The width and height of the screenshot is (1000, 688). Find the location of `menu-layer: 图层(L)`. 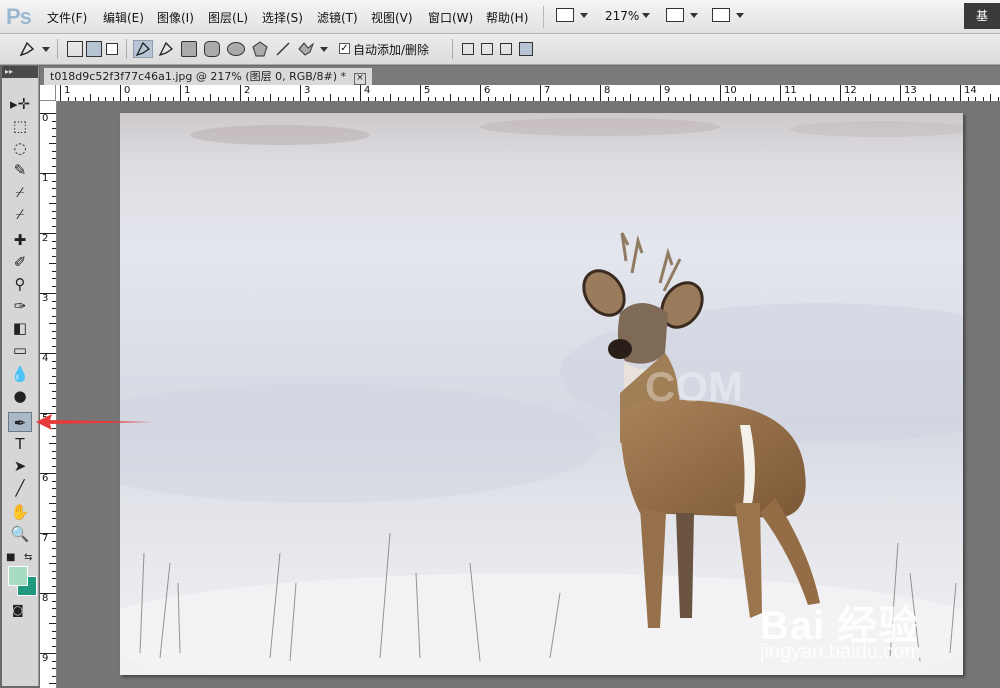

menu-layer: 图层(L) is located at coordinates (228, 17).